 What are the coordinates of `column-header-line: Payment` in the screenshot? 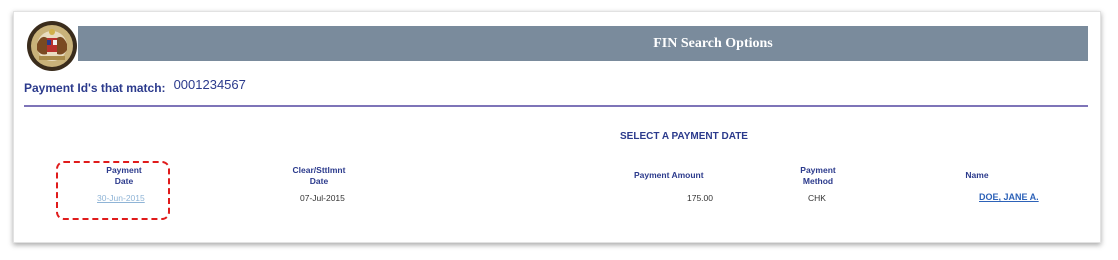 It's located at (818, 170).